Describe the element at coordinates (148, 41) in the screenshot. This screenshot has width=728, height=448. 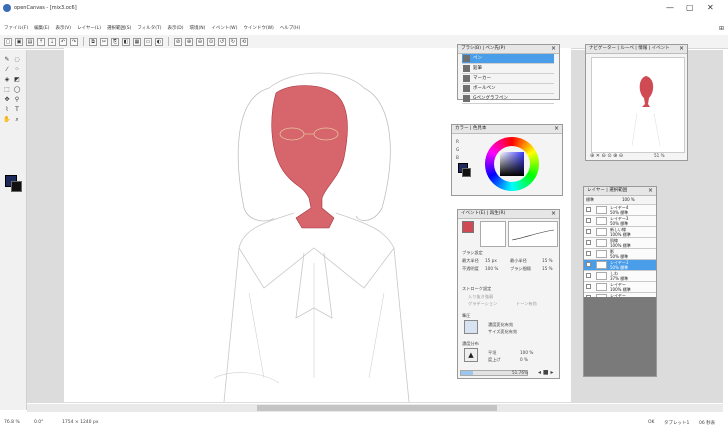
I see `toolbar-button-12: ▭` at that location.